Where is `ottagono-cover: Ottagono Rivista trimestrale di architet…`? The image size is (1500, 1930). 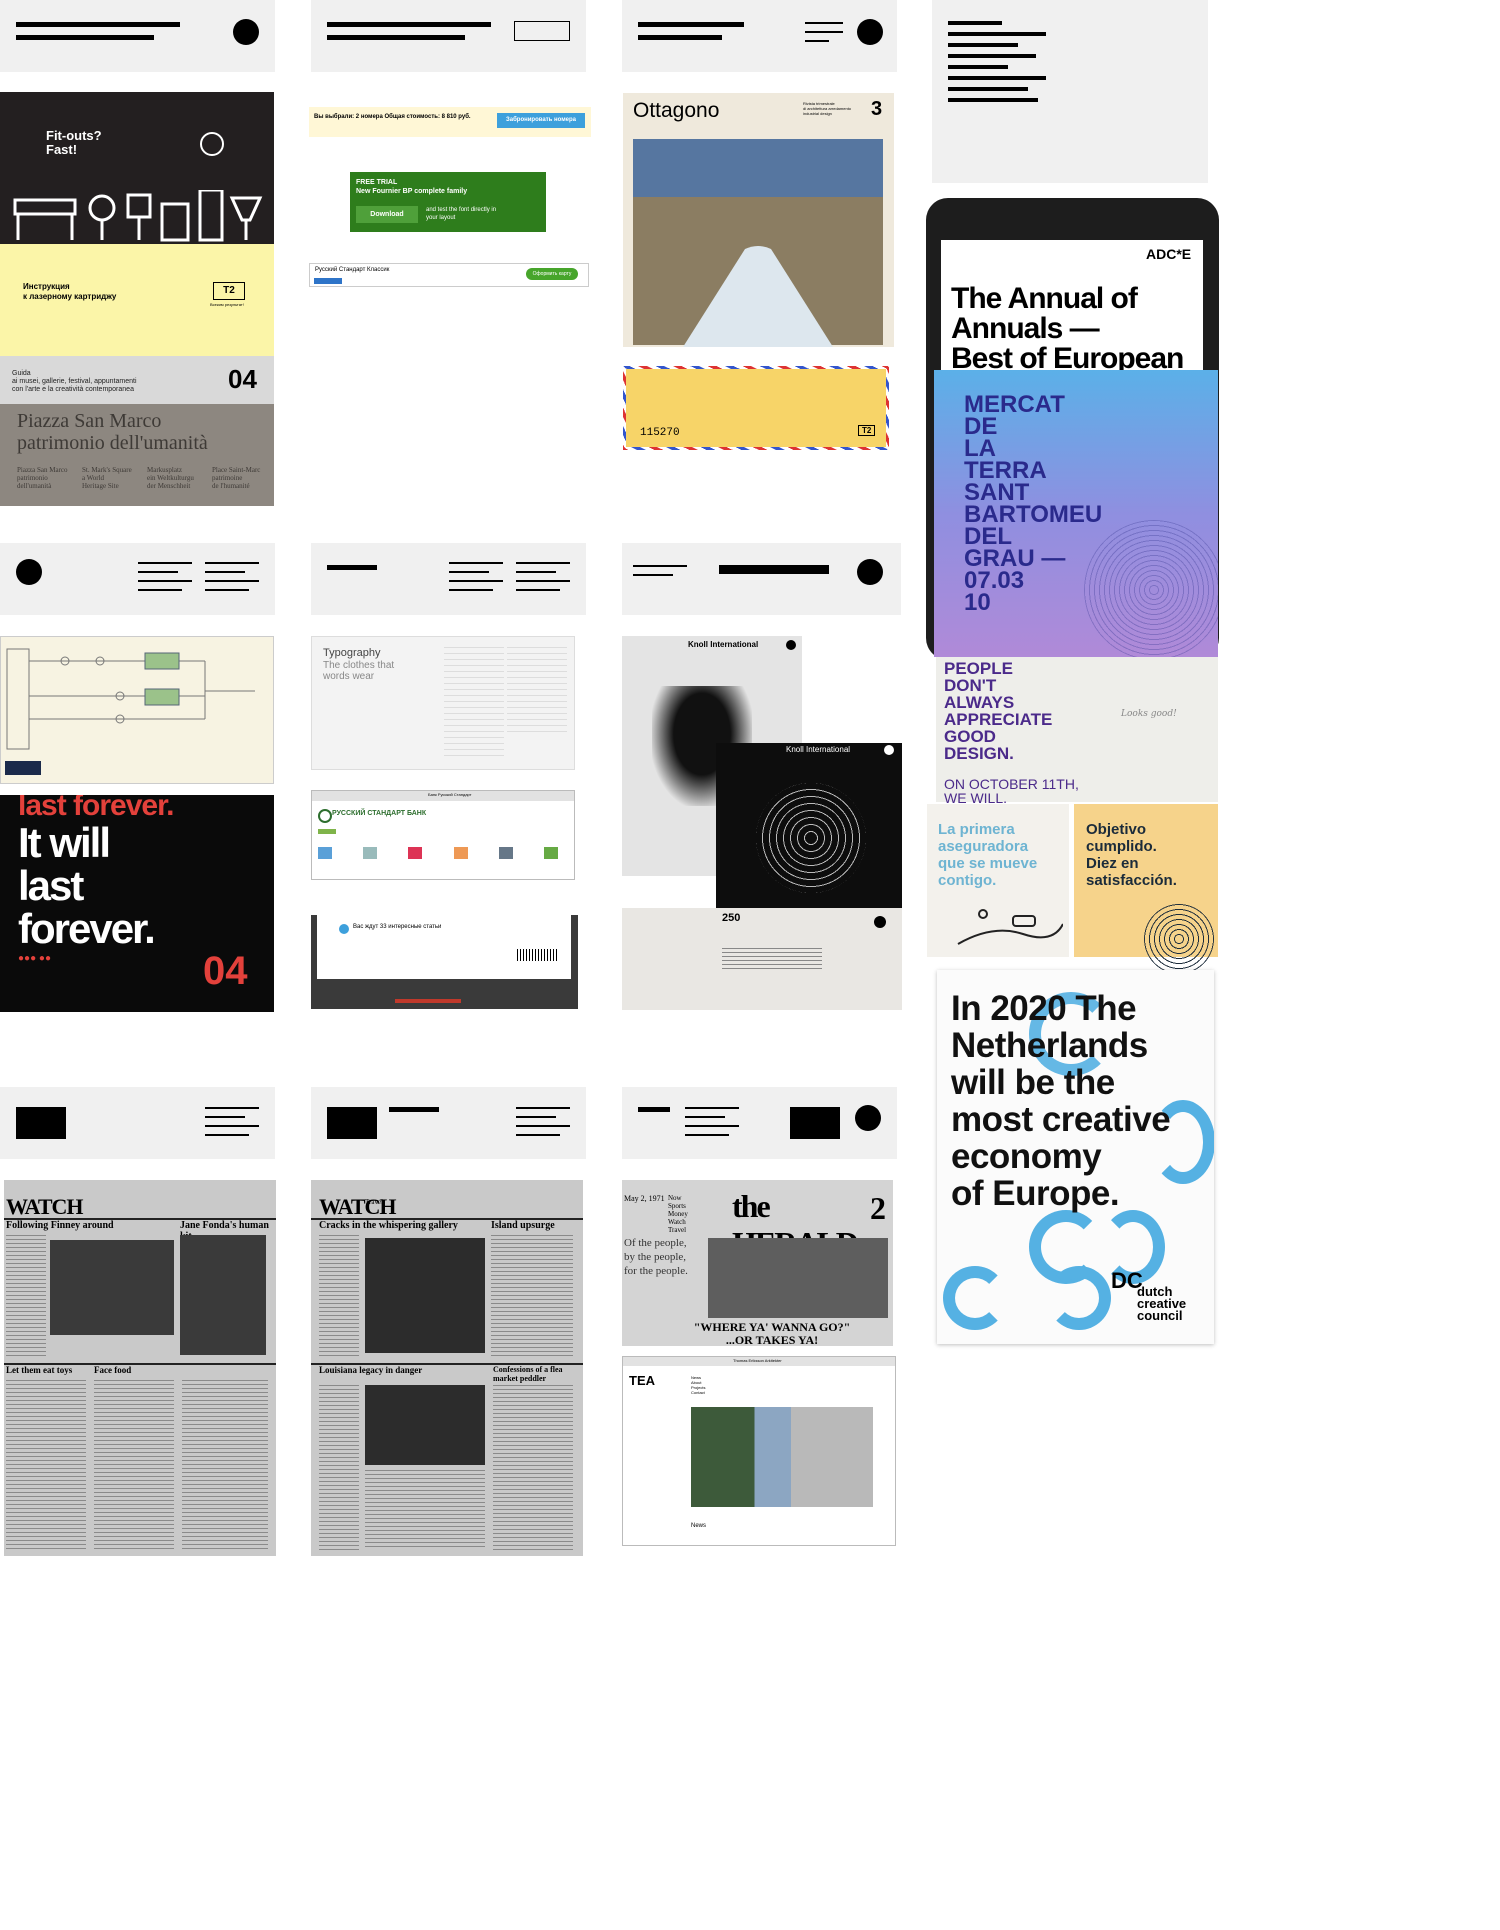 ottagono-cover: Ottagono Rivista trimestrale di architet… is located at coordinates (758, 220).